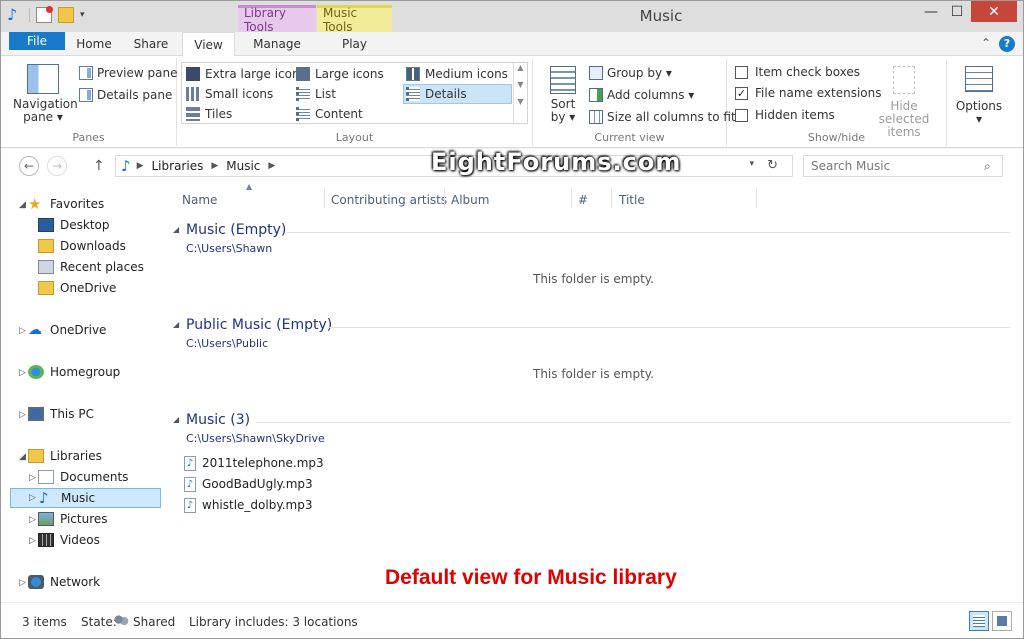 This screenshot has width=1024, height=639. Describe the element at coordinates (1007, 44) in the screenshot. I see `help-icon: ?` at that location.